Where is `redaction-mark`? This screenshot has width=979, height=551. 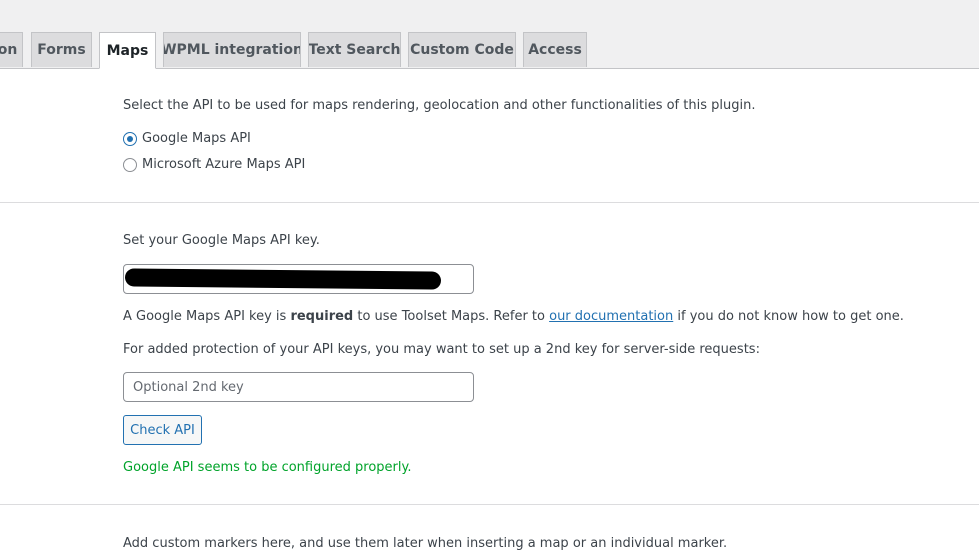 redaction-mark is located at coordinates (283, 279).